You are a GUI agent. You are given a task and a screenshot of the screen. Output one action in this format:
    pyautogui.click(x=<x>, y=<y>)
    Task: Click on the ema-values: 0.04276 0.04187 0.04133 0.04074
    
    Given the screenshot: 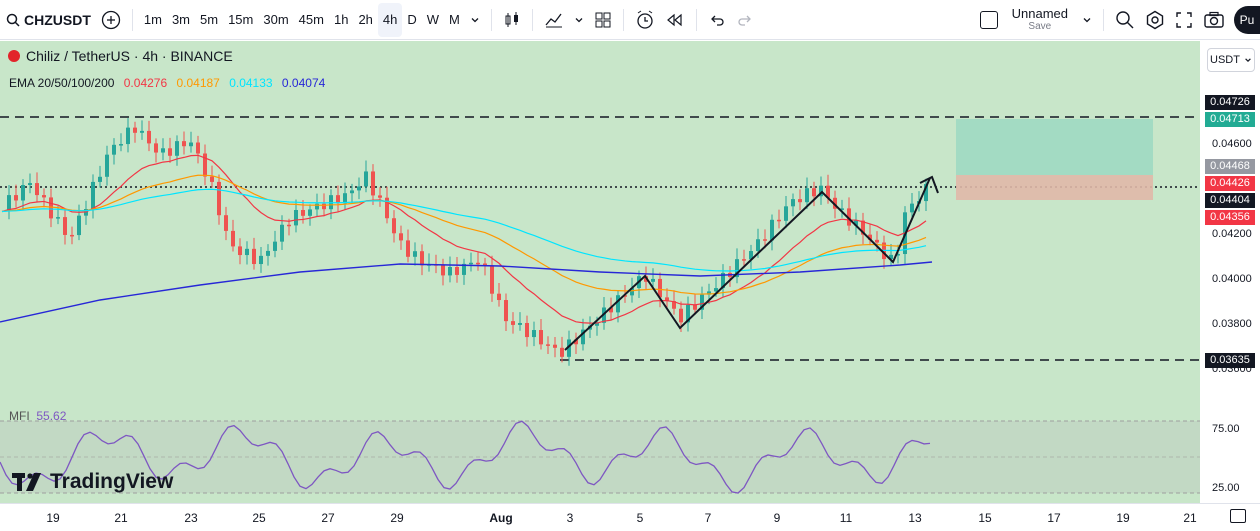 What is the action you would take?
    pyautogui.click(x=225, y=83)
    